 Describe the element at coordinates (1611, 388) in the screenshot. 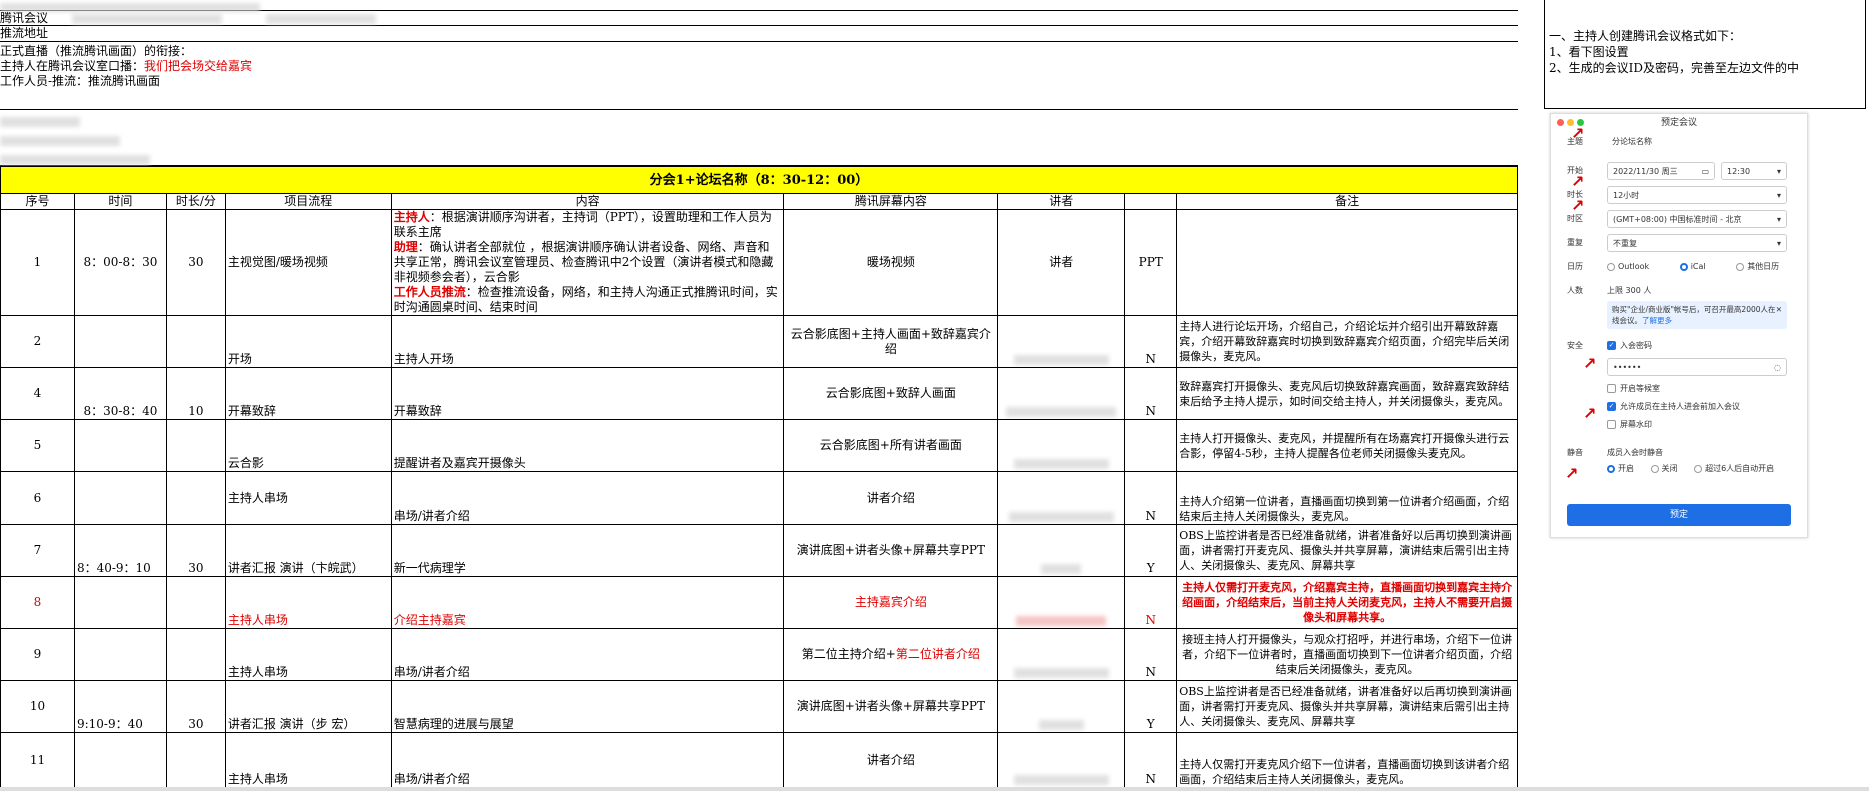

I see `checkbox-icon` at that location.